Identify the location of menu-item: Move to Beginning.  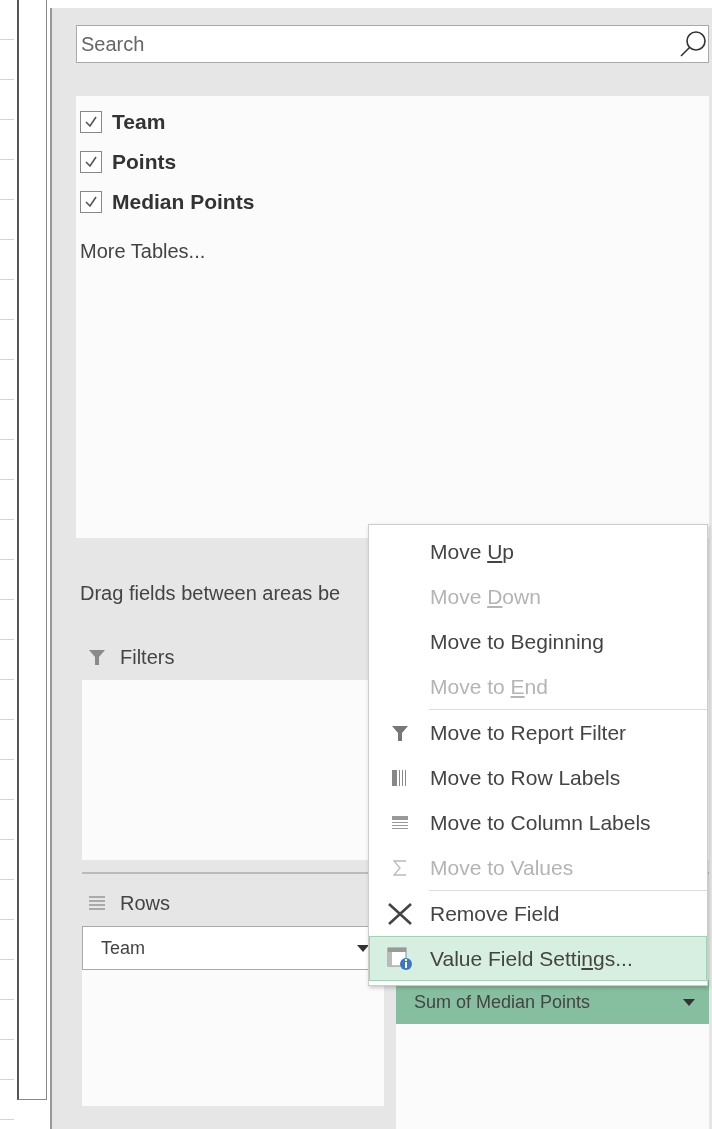
(538, 641).